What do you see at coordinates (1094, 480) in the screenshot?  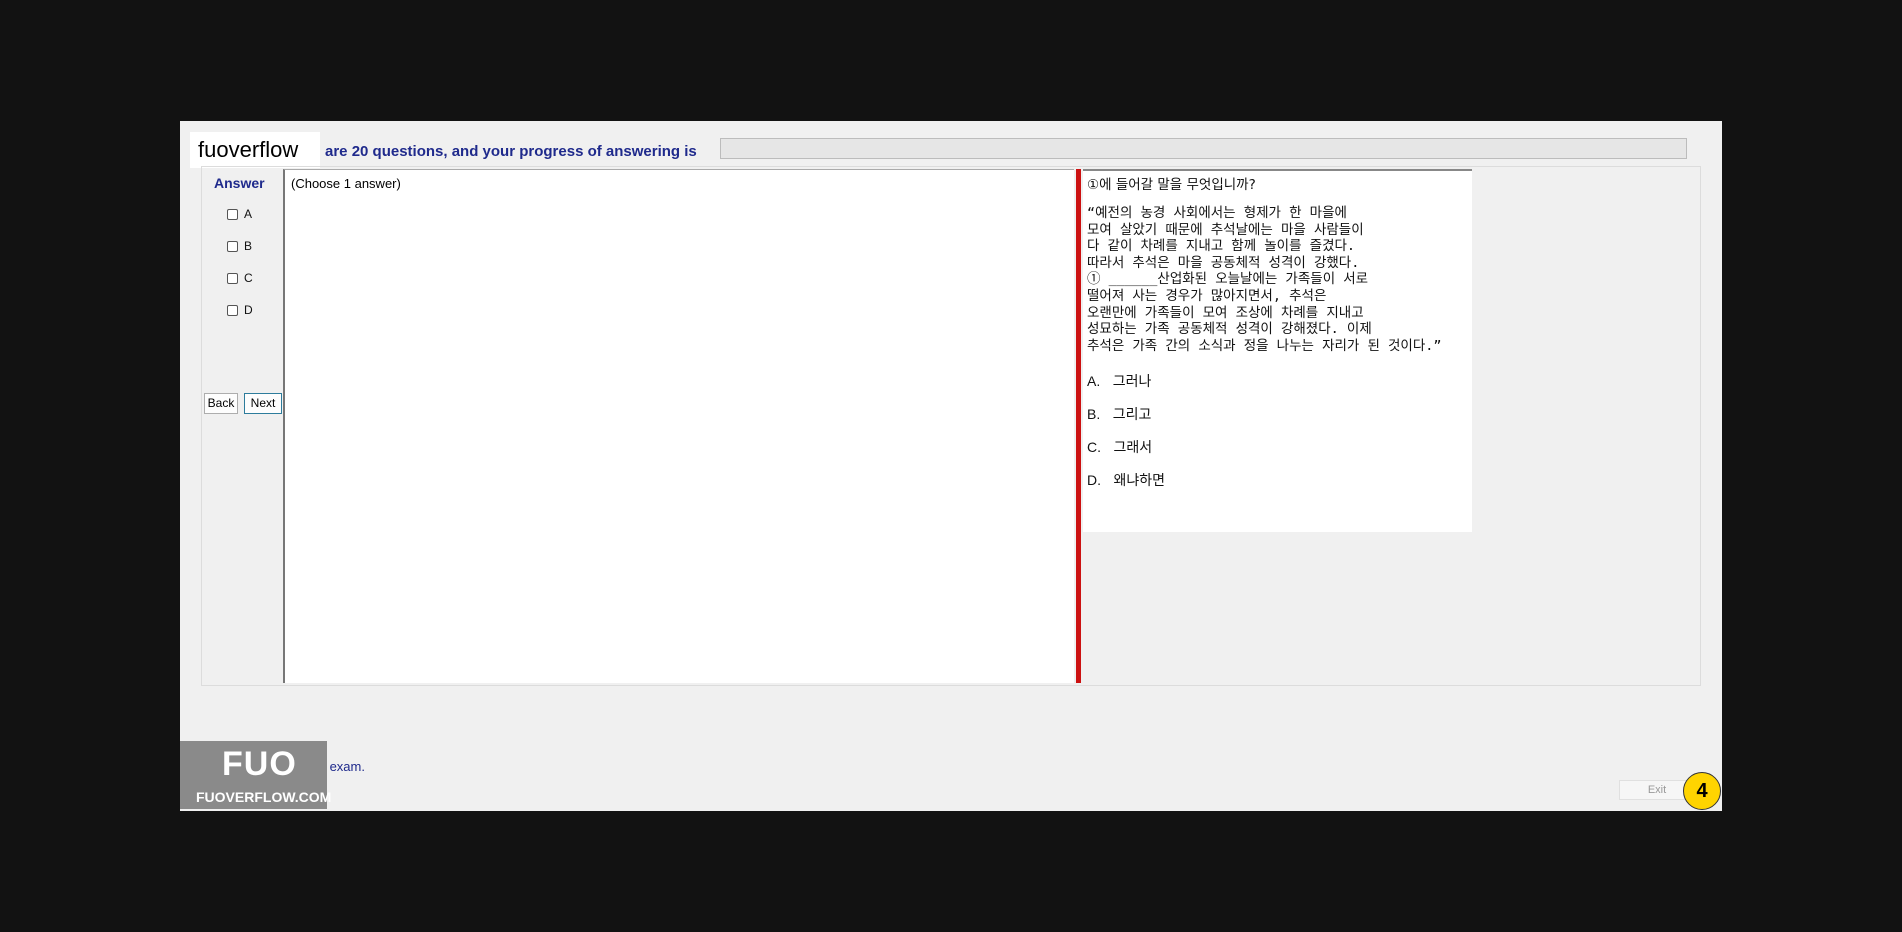 I see `choice-d-letter: D.` at bounding box center [1094, 480].